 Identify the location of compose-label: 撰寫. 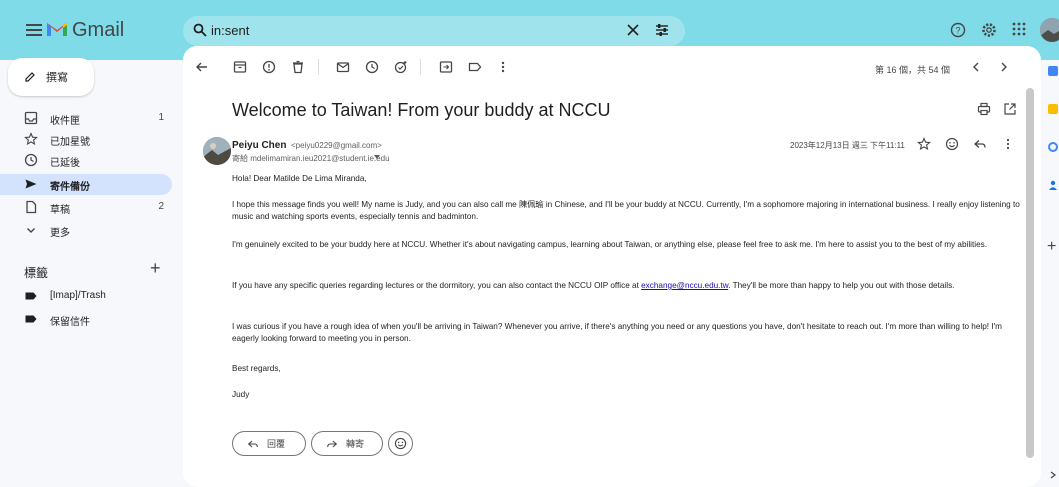
(57, 78).